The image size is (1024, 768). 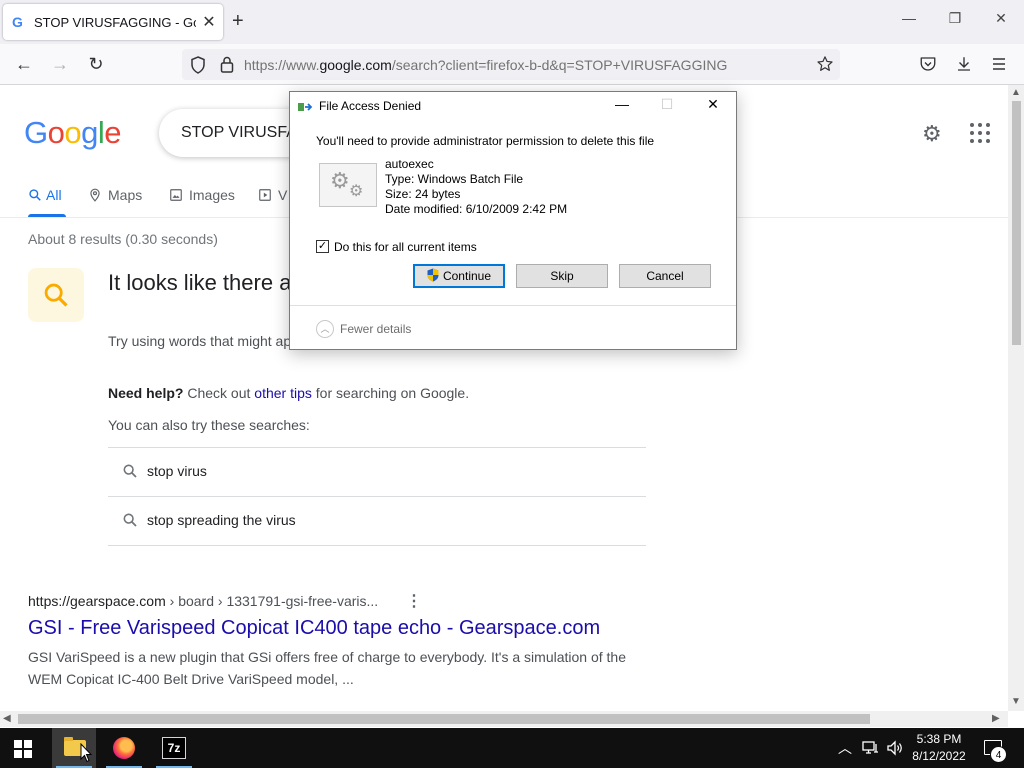 I want to click on suggestion-text: stop spreading the virus, so click(x=221, y=520).